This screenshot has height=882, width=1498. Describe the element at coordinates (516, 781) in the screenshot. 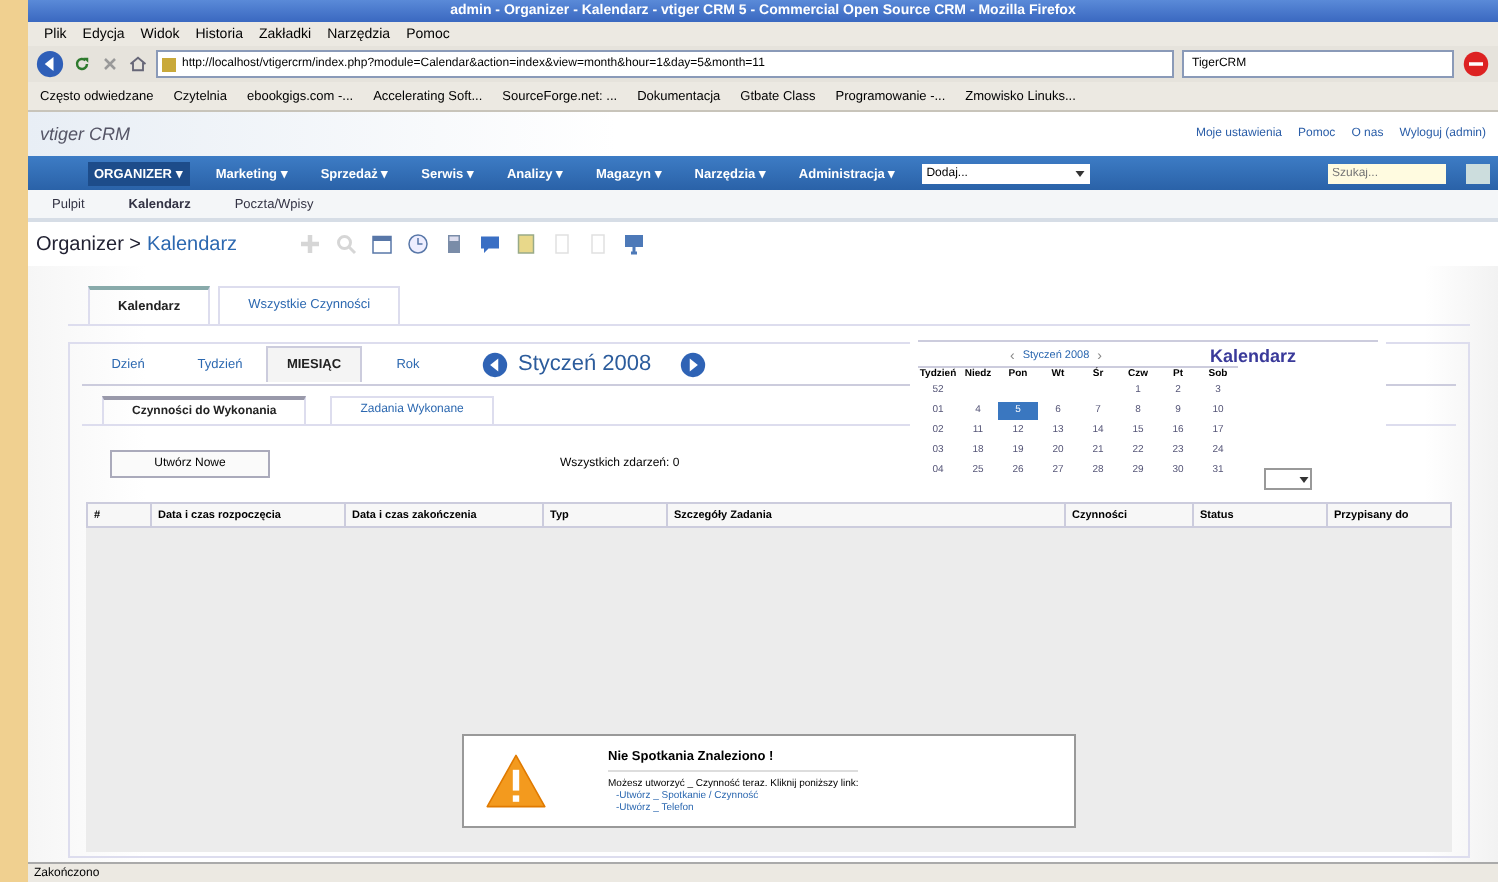

I see `warning-icon` at that location.